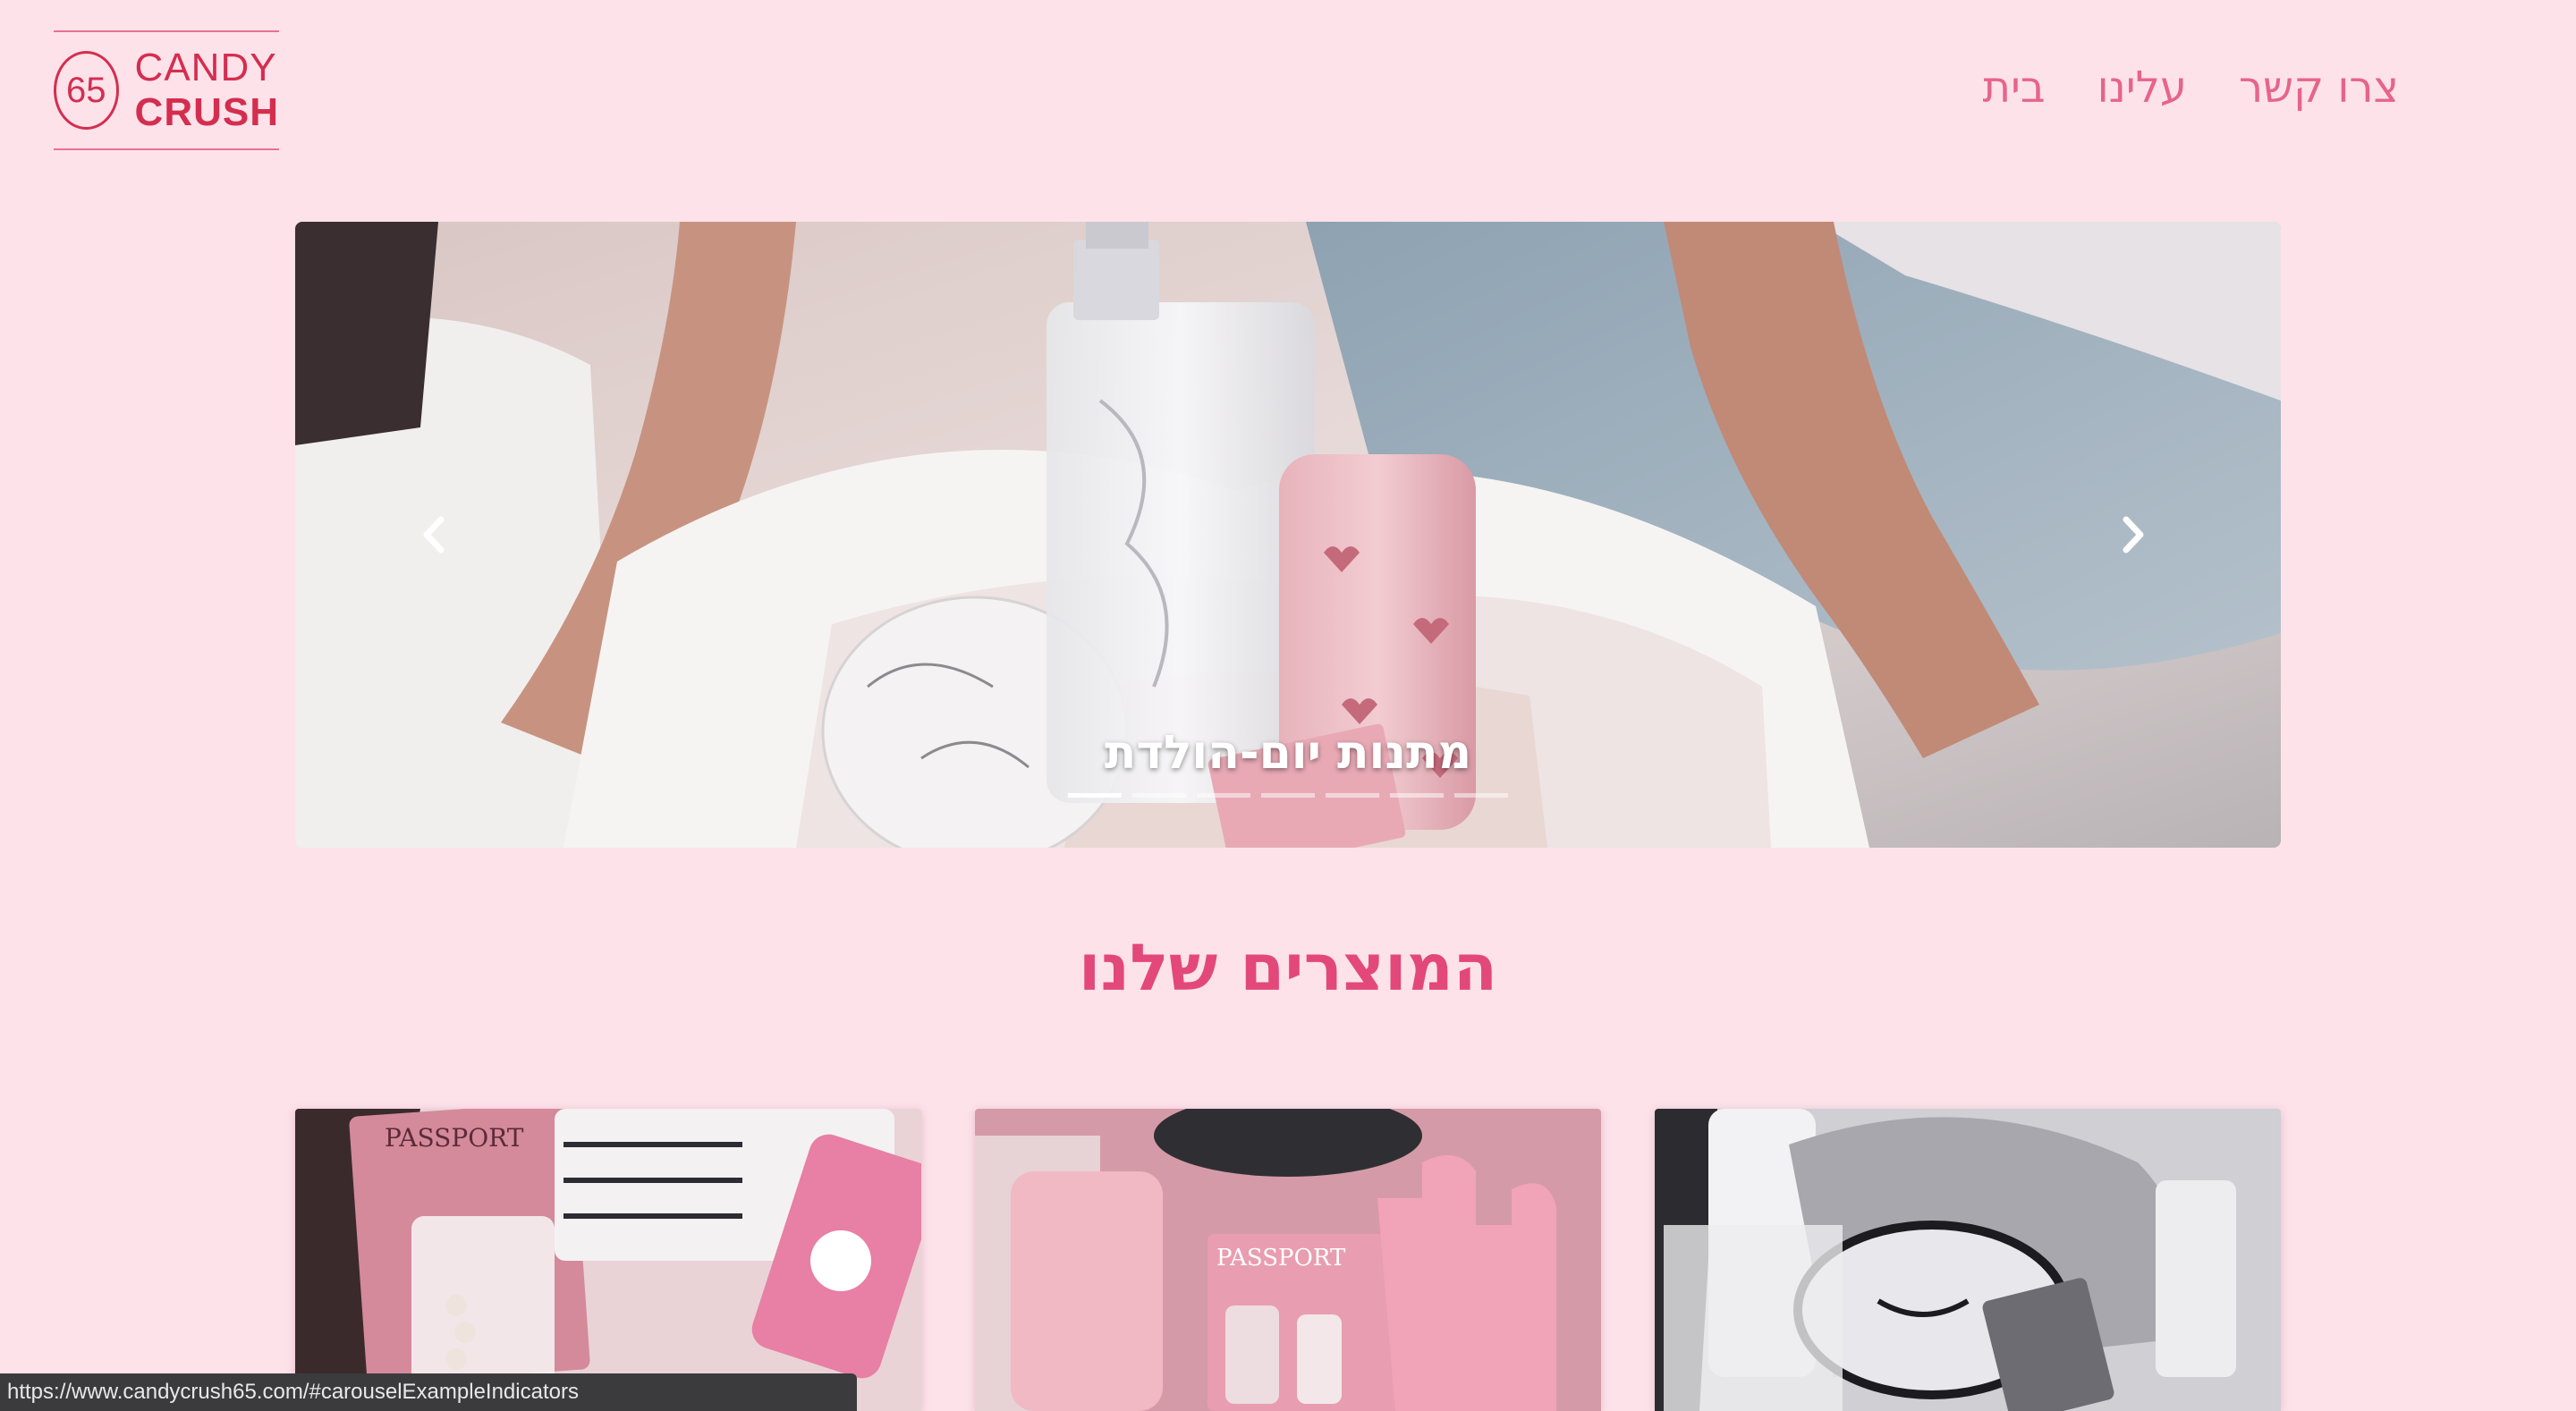 The height and width of the screenshot is (1411, 2576). Describe the element at coordinates (1288, 968) in the screenshot. I see `products-section-title: המוצרים שלנו` at that location.